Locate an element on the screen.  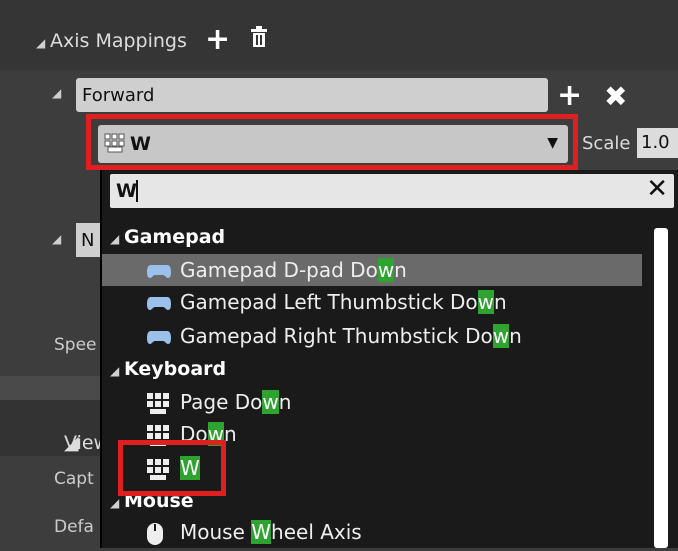
add-key-icon: + is located at coordinates (569, 95).